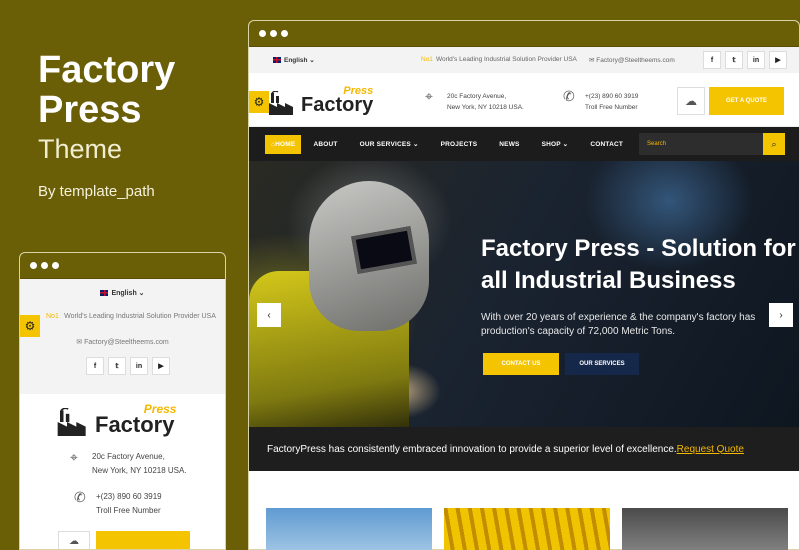 The height and width of the screenshot is (550, 800). What do you see at coordinates (774, 144) in the screenshot?
I see `search-icon: ⌕` at bounding box center [774, 144].